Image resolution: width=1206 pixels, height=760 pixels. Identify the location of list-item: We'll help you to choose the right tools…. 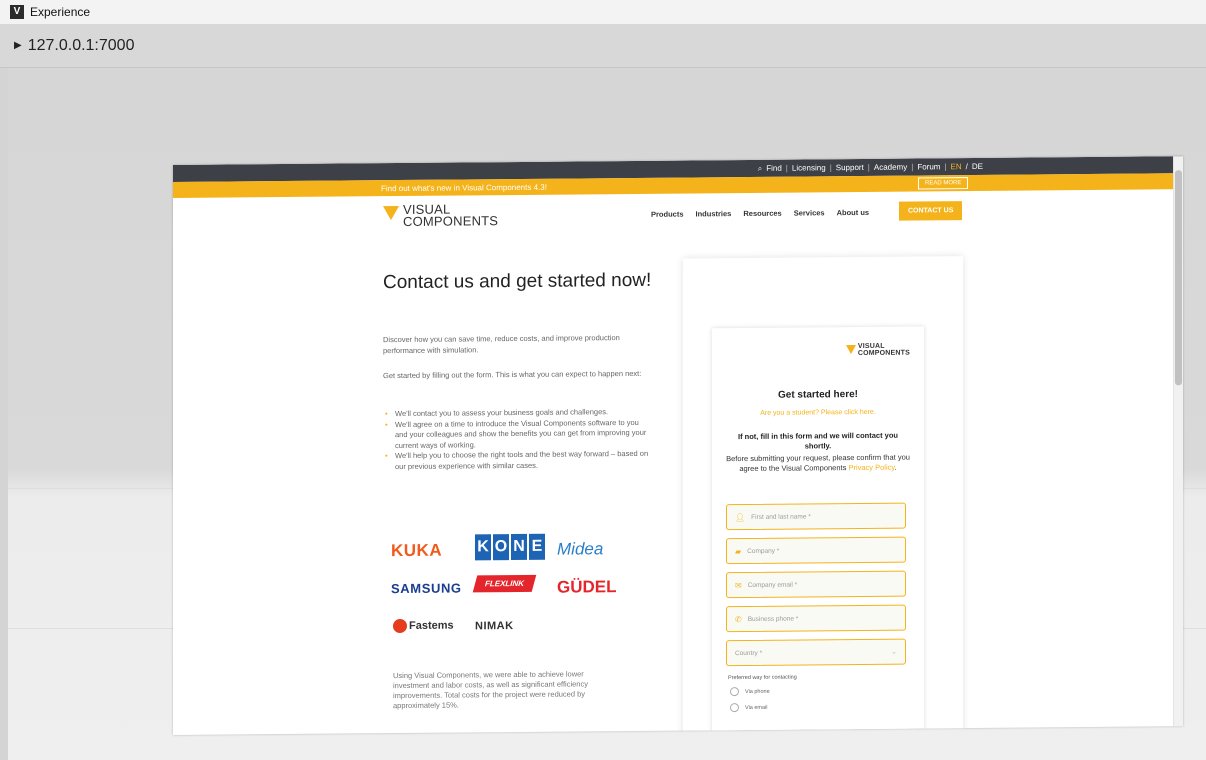
(518, 460).